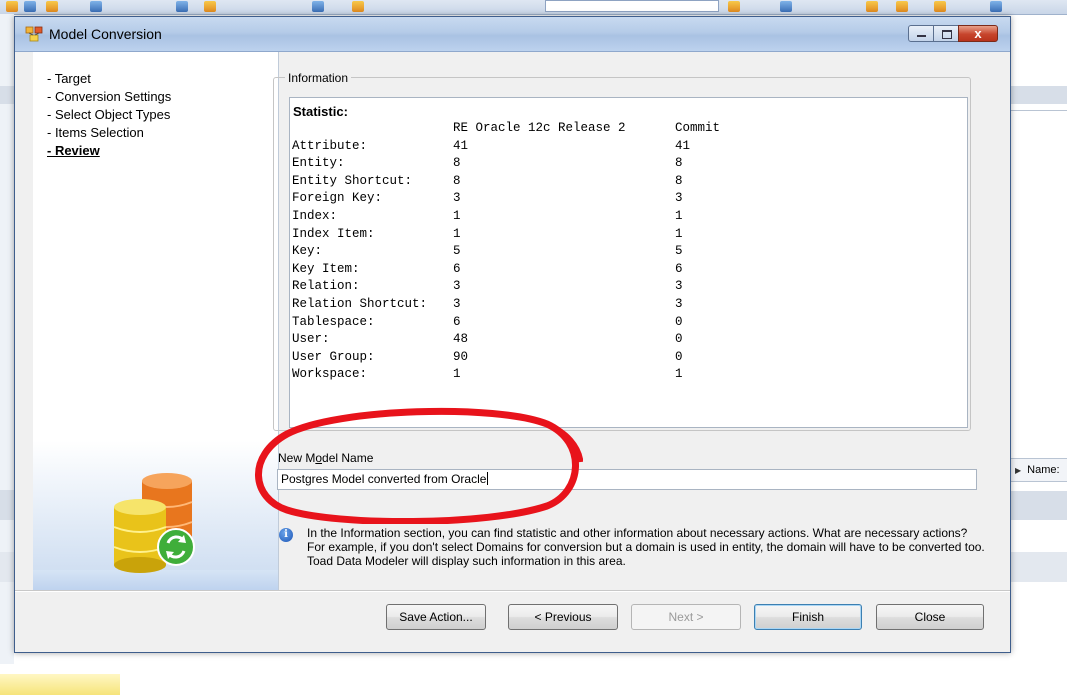  Describe the element at coordinates (315, 215) in the screenshot. I see `statistic-cell: Index:` at that location.